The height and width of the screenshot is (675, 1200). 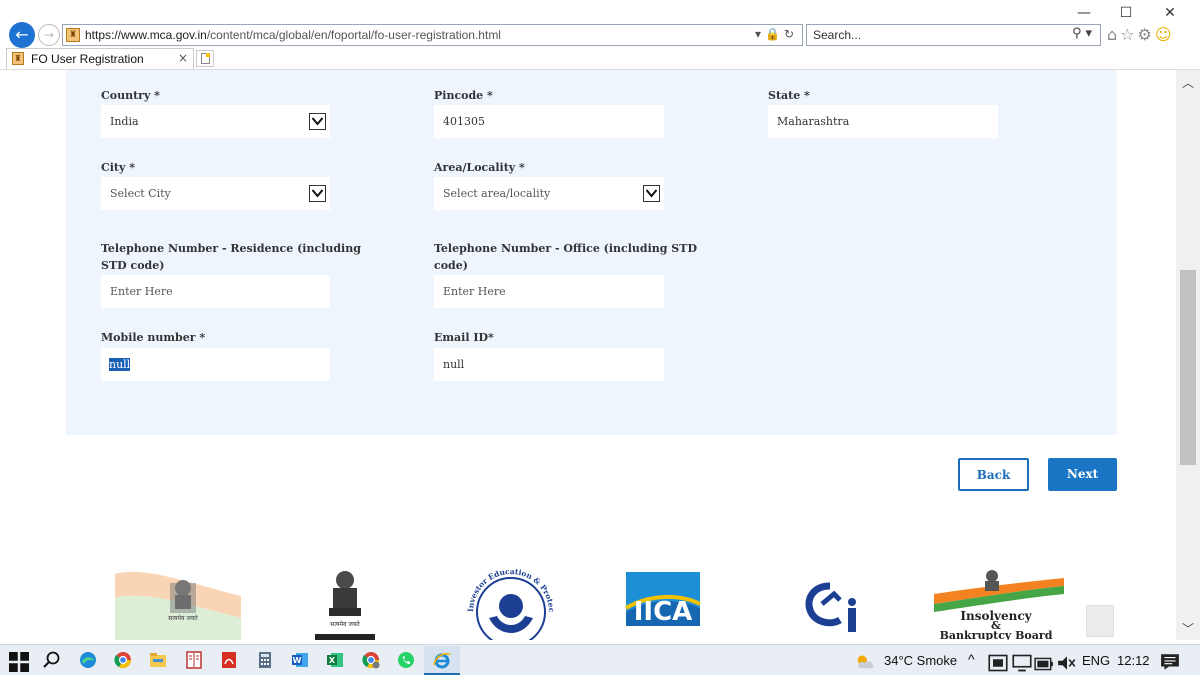 What do you see at coordinates (451, 265) in the screenshot?
I see `tel-office-label-line2: code)` at bounding box center [451, 265].